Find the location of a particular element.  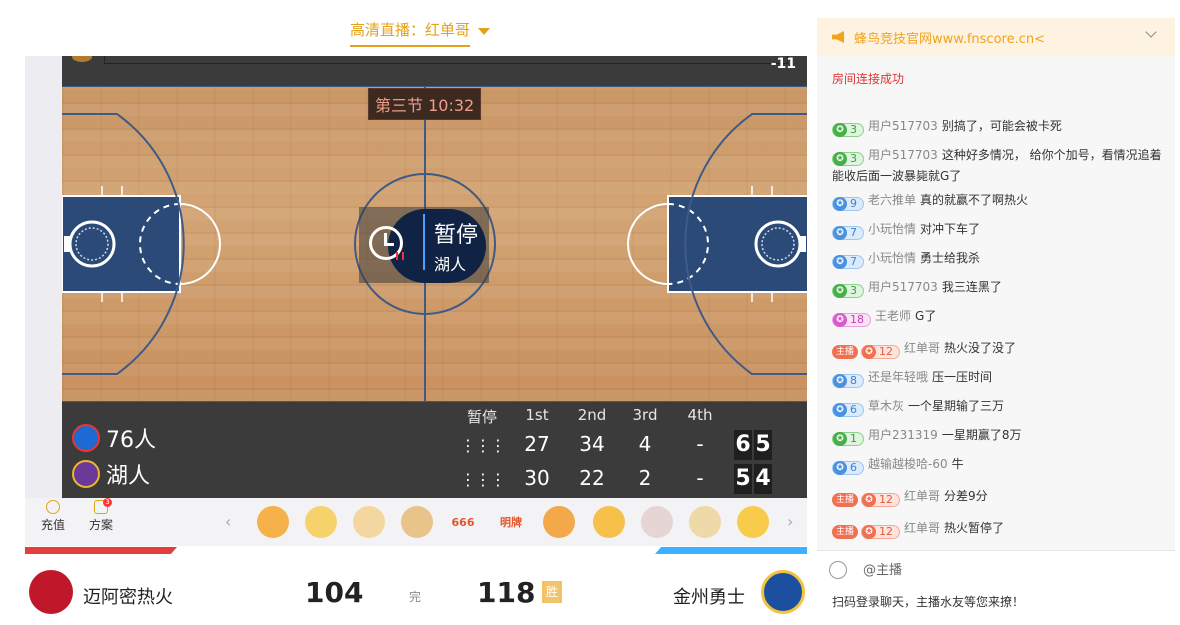

level-value: 1 is located at coordinates (853, 438).